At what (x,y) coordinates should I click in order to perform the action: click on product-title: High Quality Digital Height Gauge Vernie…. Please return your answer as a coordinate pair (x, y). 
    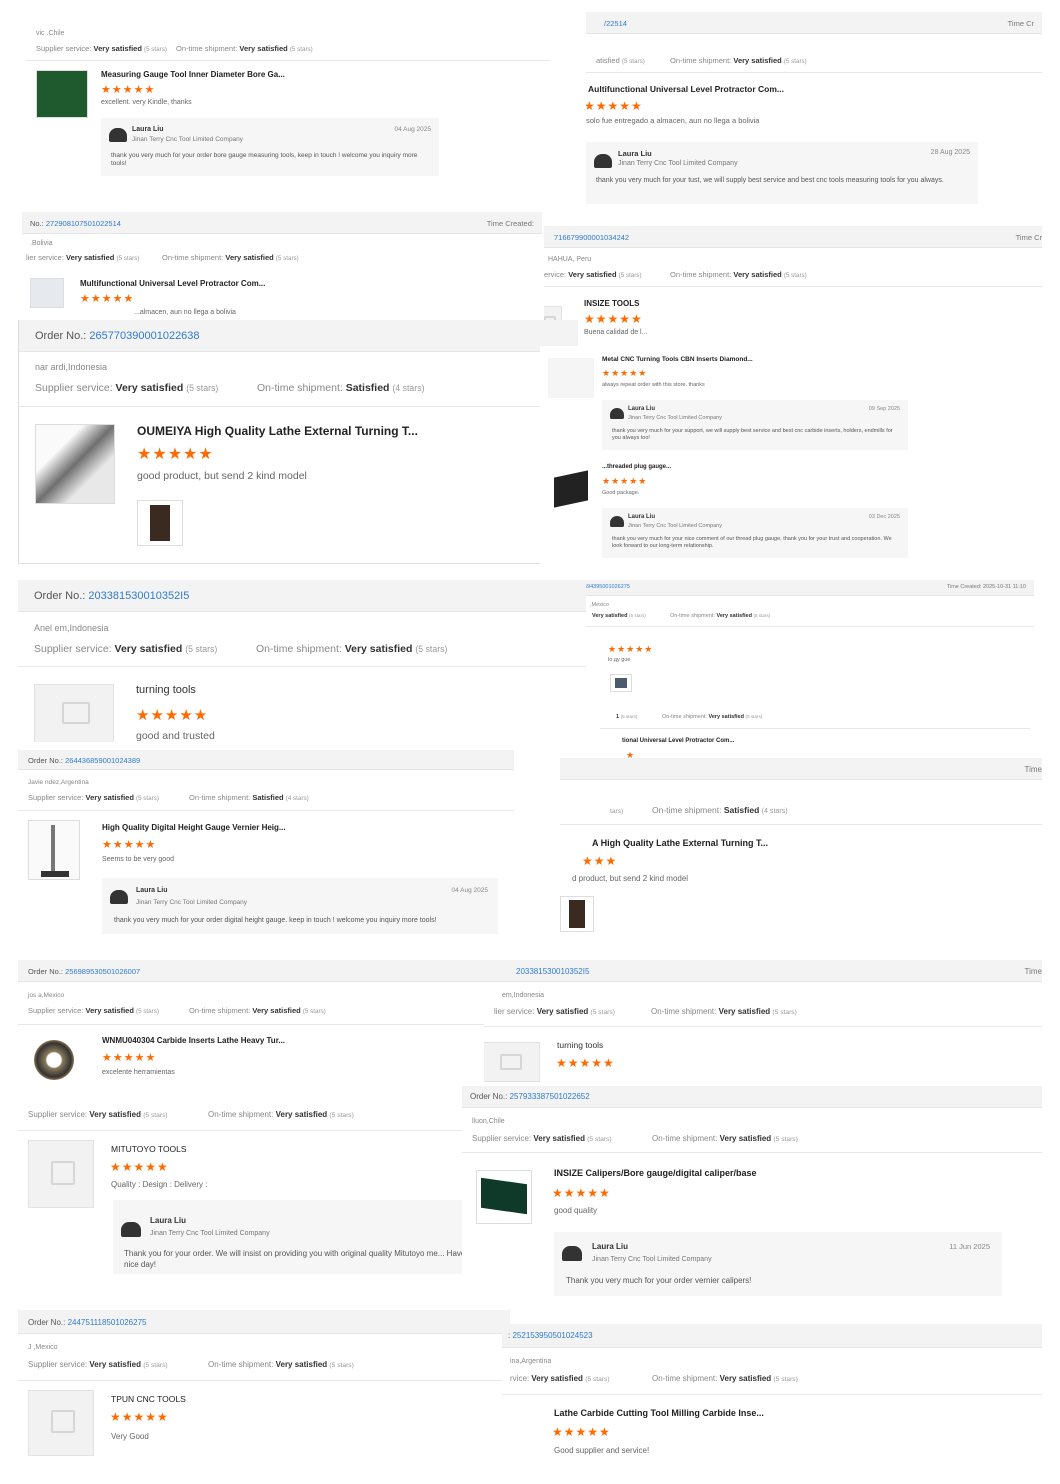
    Looking at the image, I should click on (194, 827).